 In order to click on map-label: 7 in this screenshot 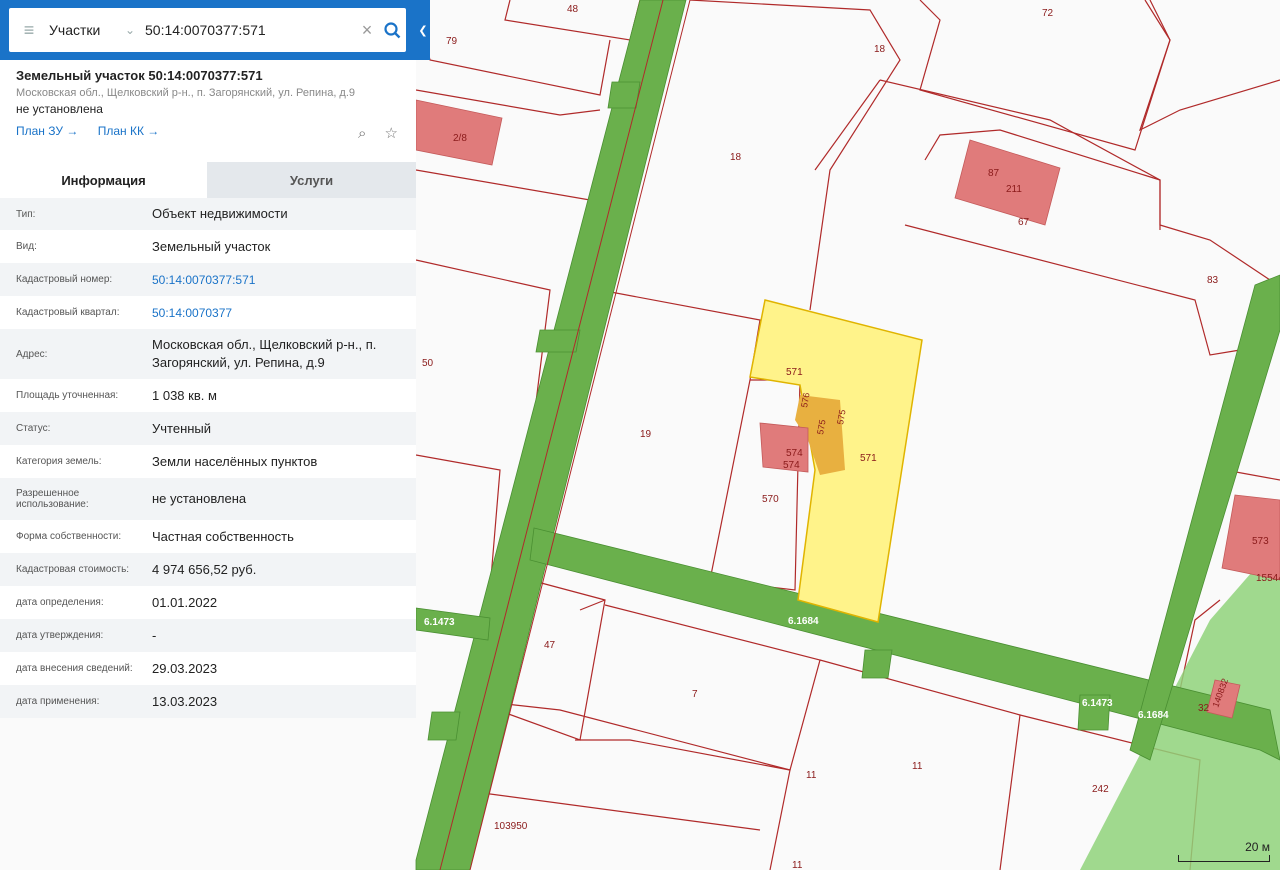, I will do `click(695, 694)`.